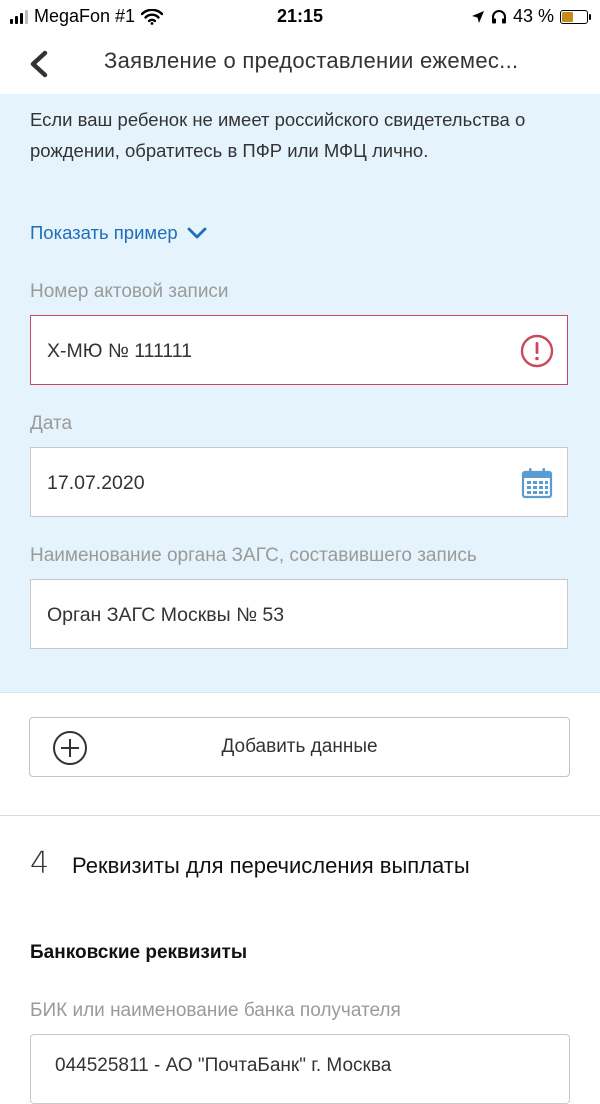 Image resolution: width=600 pixels, height=1104 pixels. I want to click on bank-field-value: 044525811 - АО "ПочтаБанк" г. Москва, so click(223, 1065).